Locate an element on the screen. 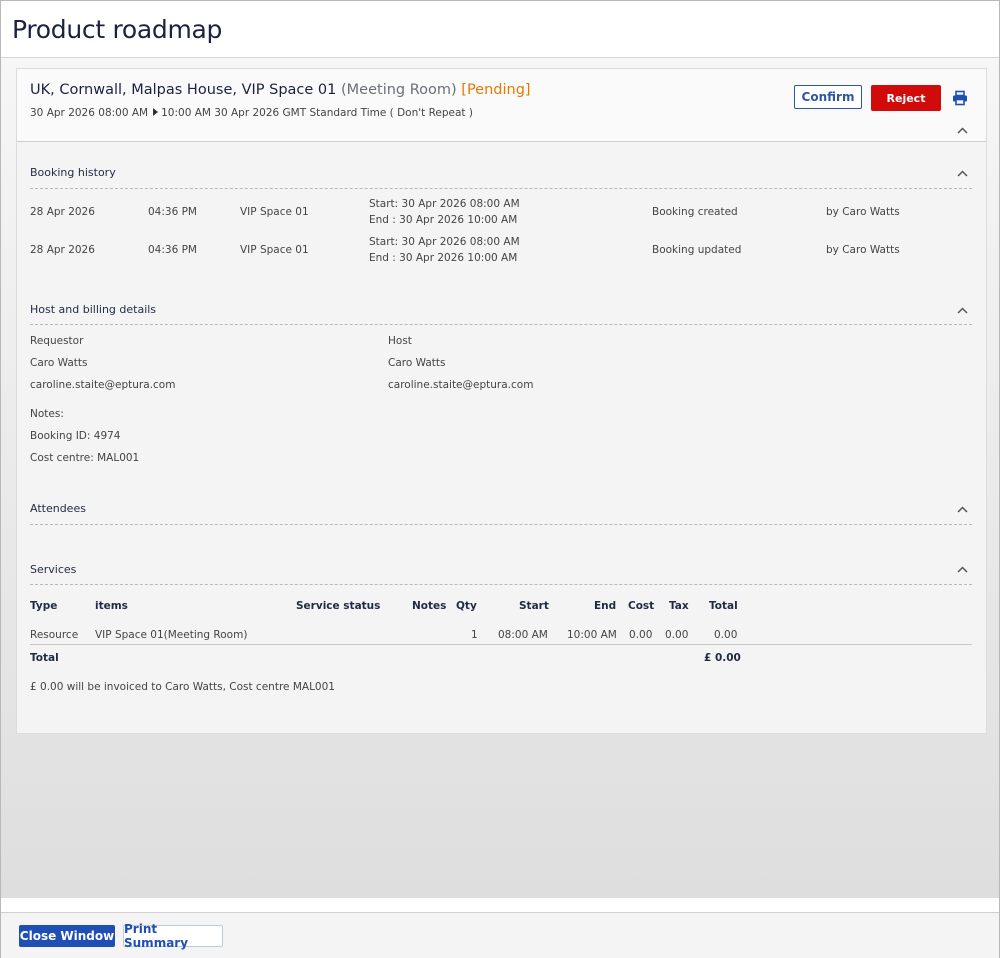 The width and height of the screenshot is (1000, 958). service-qty: 1 is located at coordinates (474, 635).